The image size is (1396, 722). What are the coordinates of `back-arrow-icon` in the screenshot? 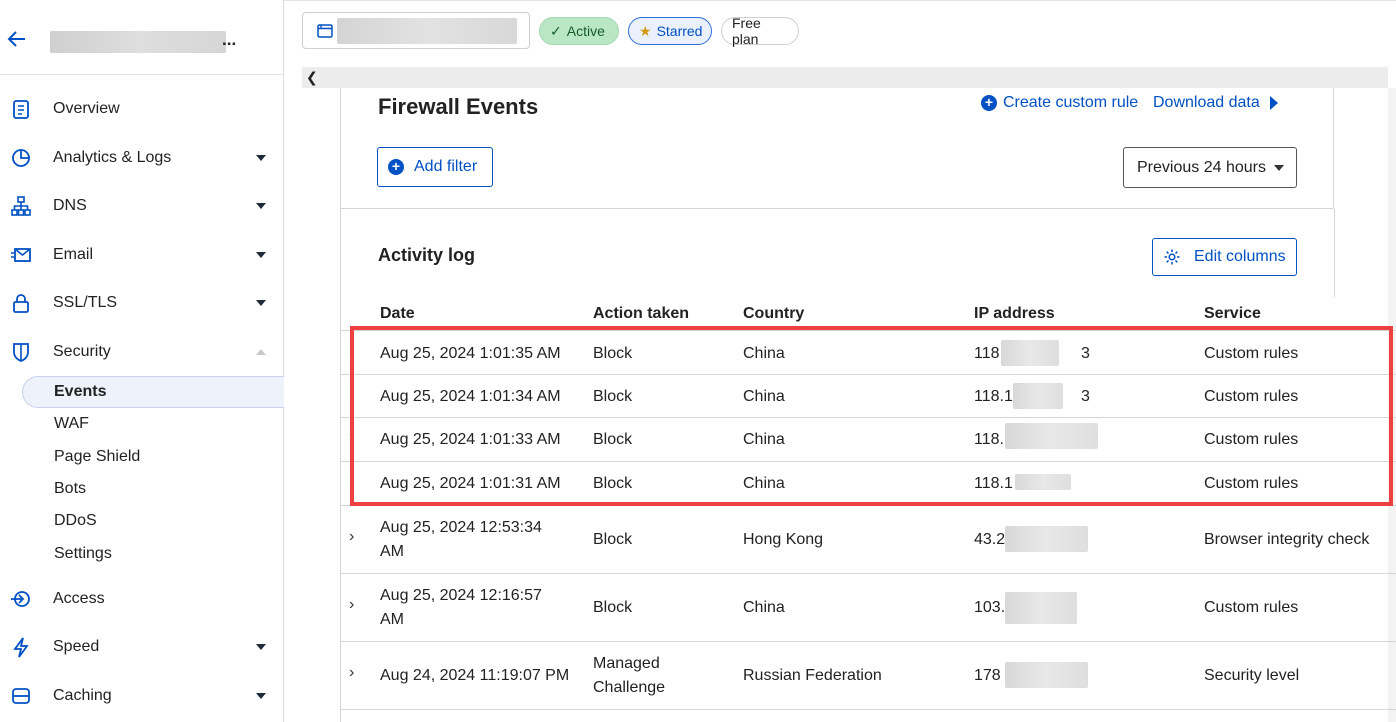 It's located at (17, 39).